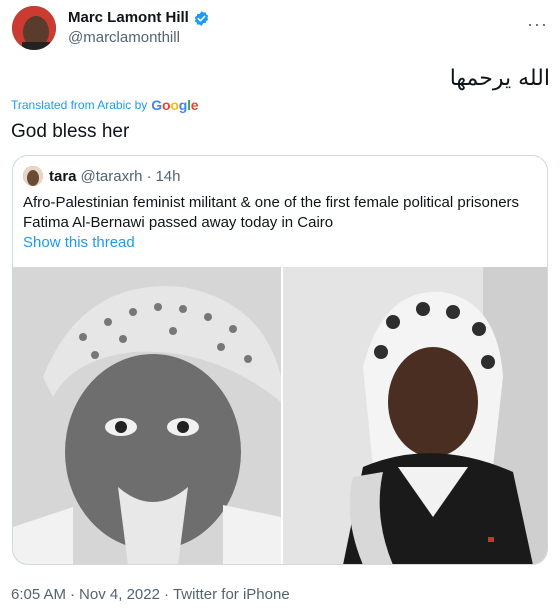 The width and height of the screenshot is (560, 609). I want to click on author-name-row: Marc Lamont Hill, so click(139, 18).